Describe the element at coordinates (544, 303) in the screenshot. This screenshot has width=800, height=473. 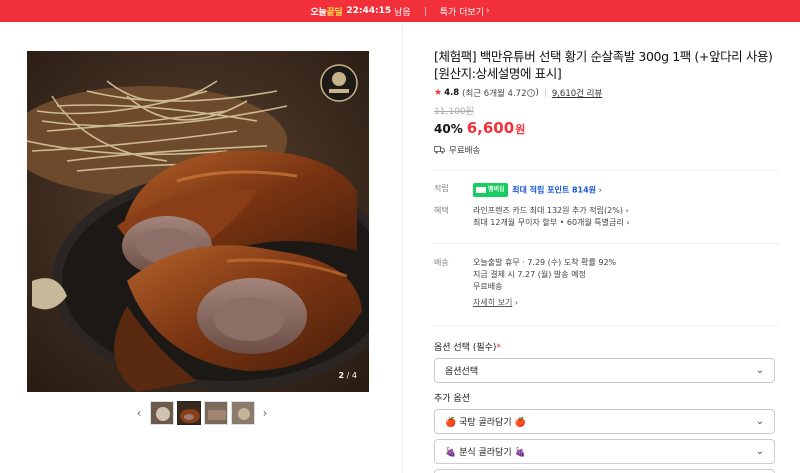
I see `delivery-details-link: 자세히 보기 ›` at that location.